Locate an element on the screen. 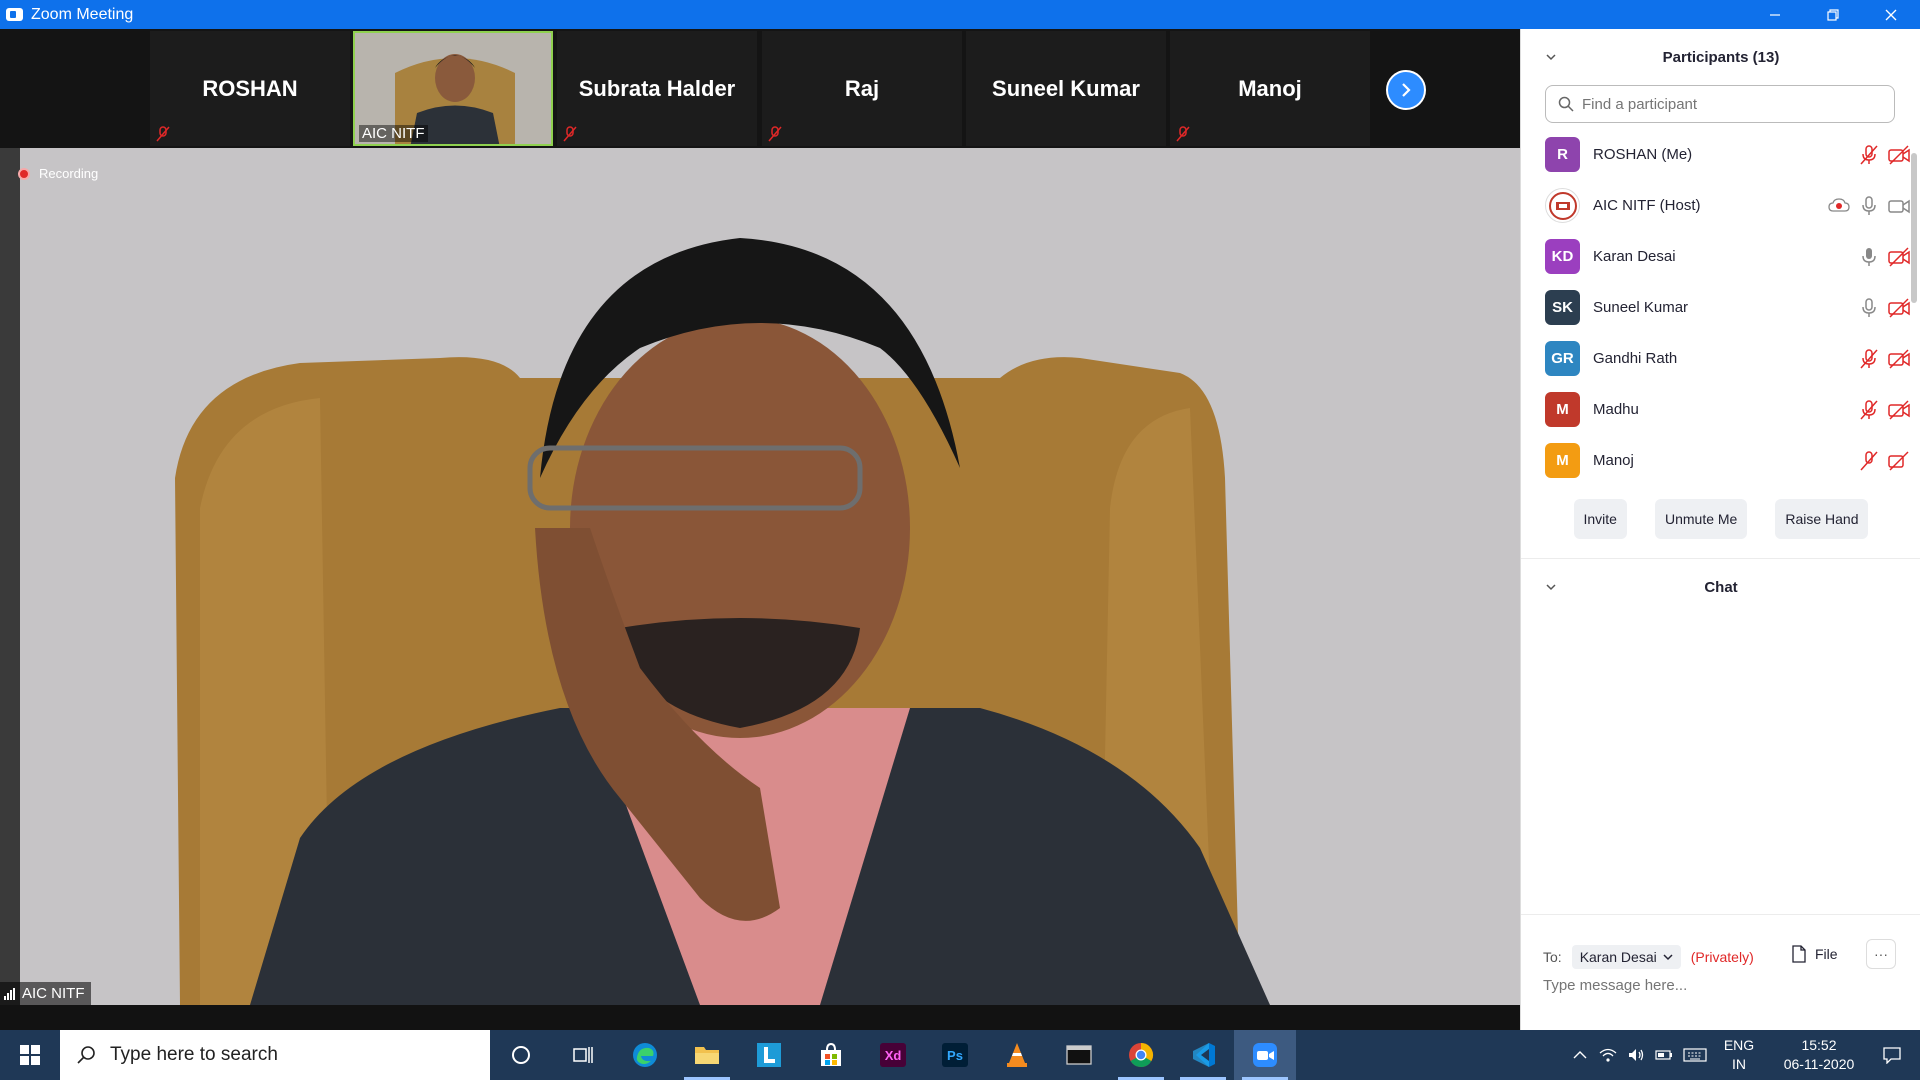 Image resolution: width=1920 pixels, height=1080 pixels. participant-row: M Madhu is located at coordinates (1716, 409).